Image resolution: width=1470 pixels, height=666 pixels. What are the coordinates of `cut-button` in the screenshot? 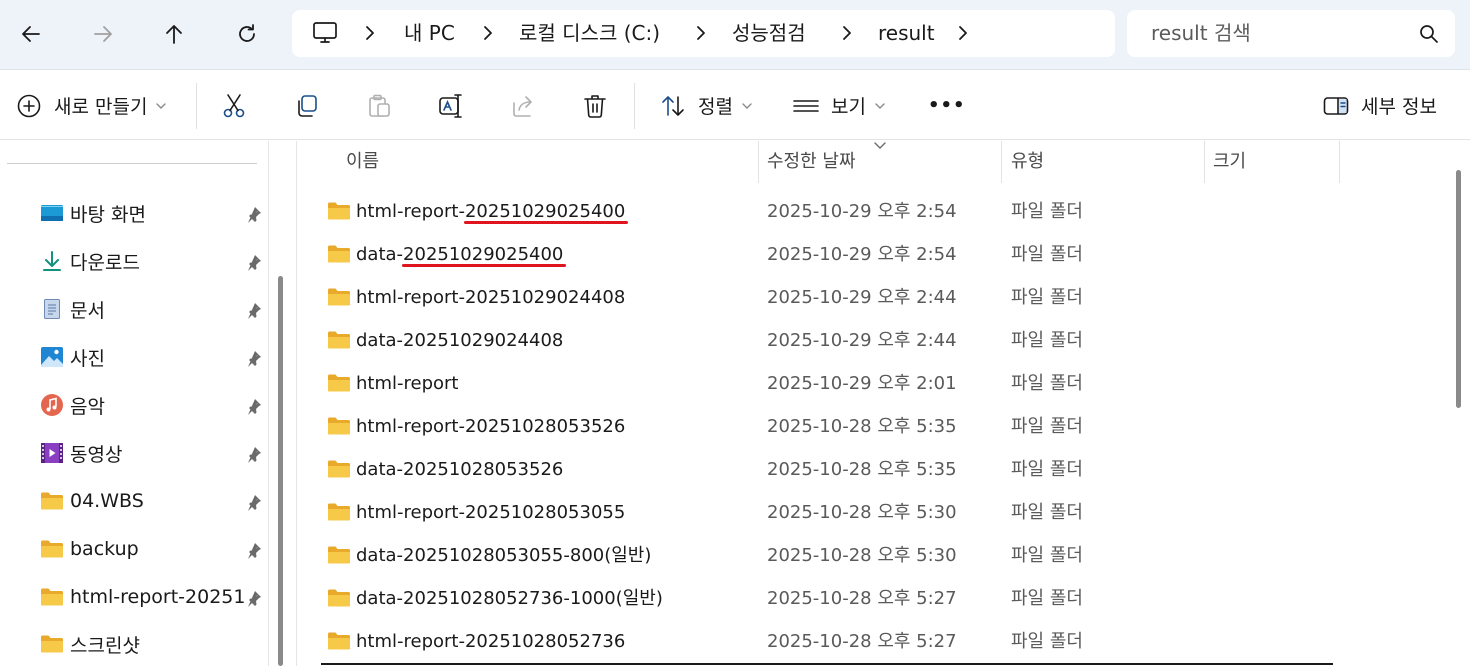 It's located at (234, 105).